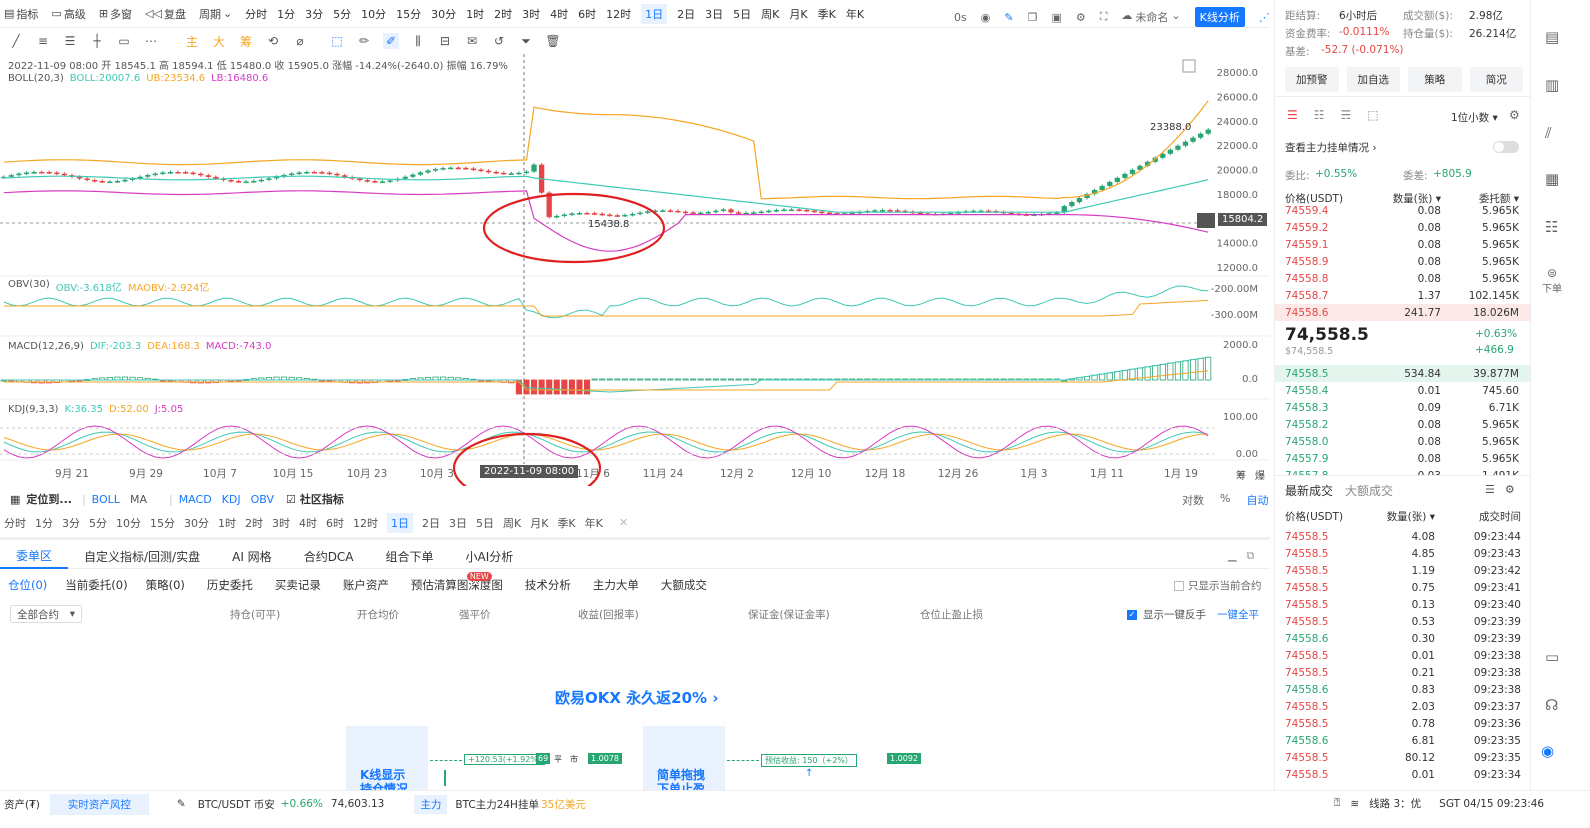 The image size is (1590, 828). What do you see at coordinates (1008, 17) in the screenshot?
I see `pen-icon: ✎` at bounding box center [1008, 17].